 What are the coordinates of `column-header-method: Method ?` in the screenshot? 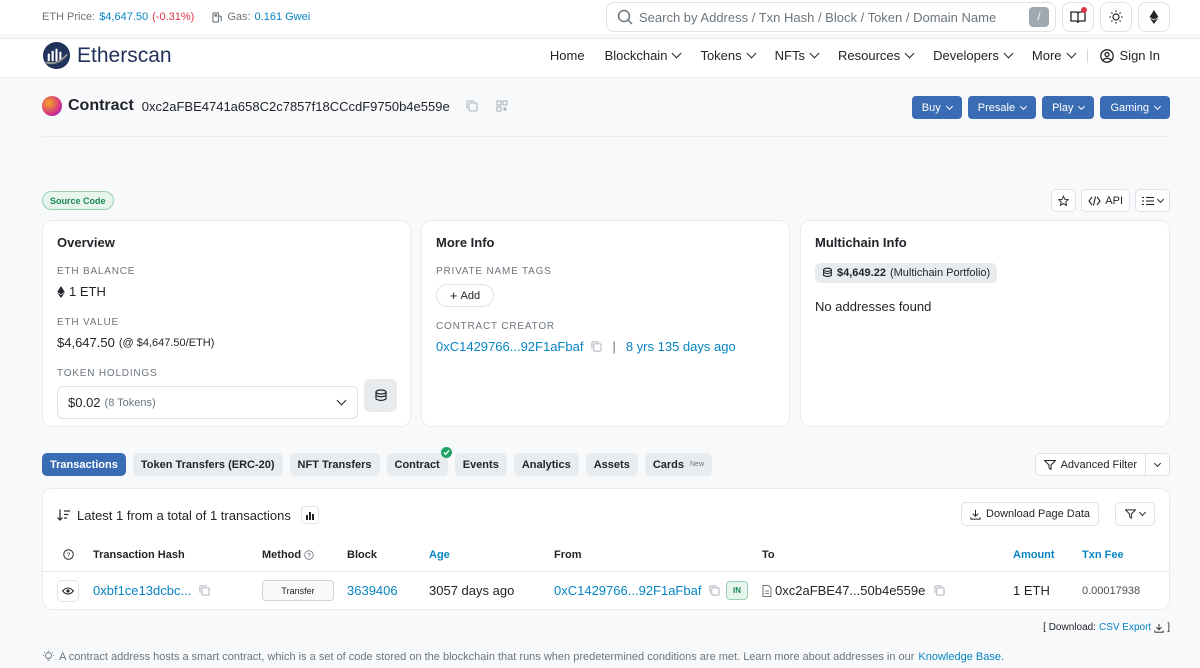 It's located at (288, 555).